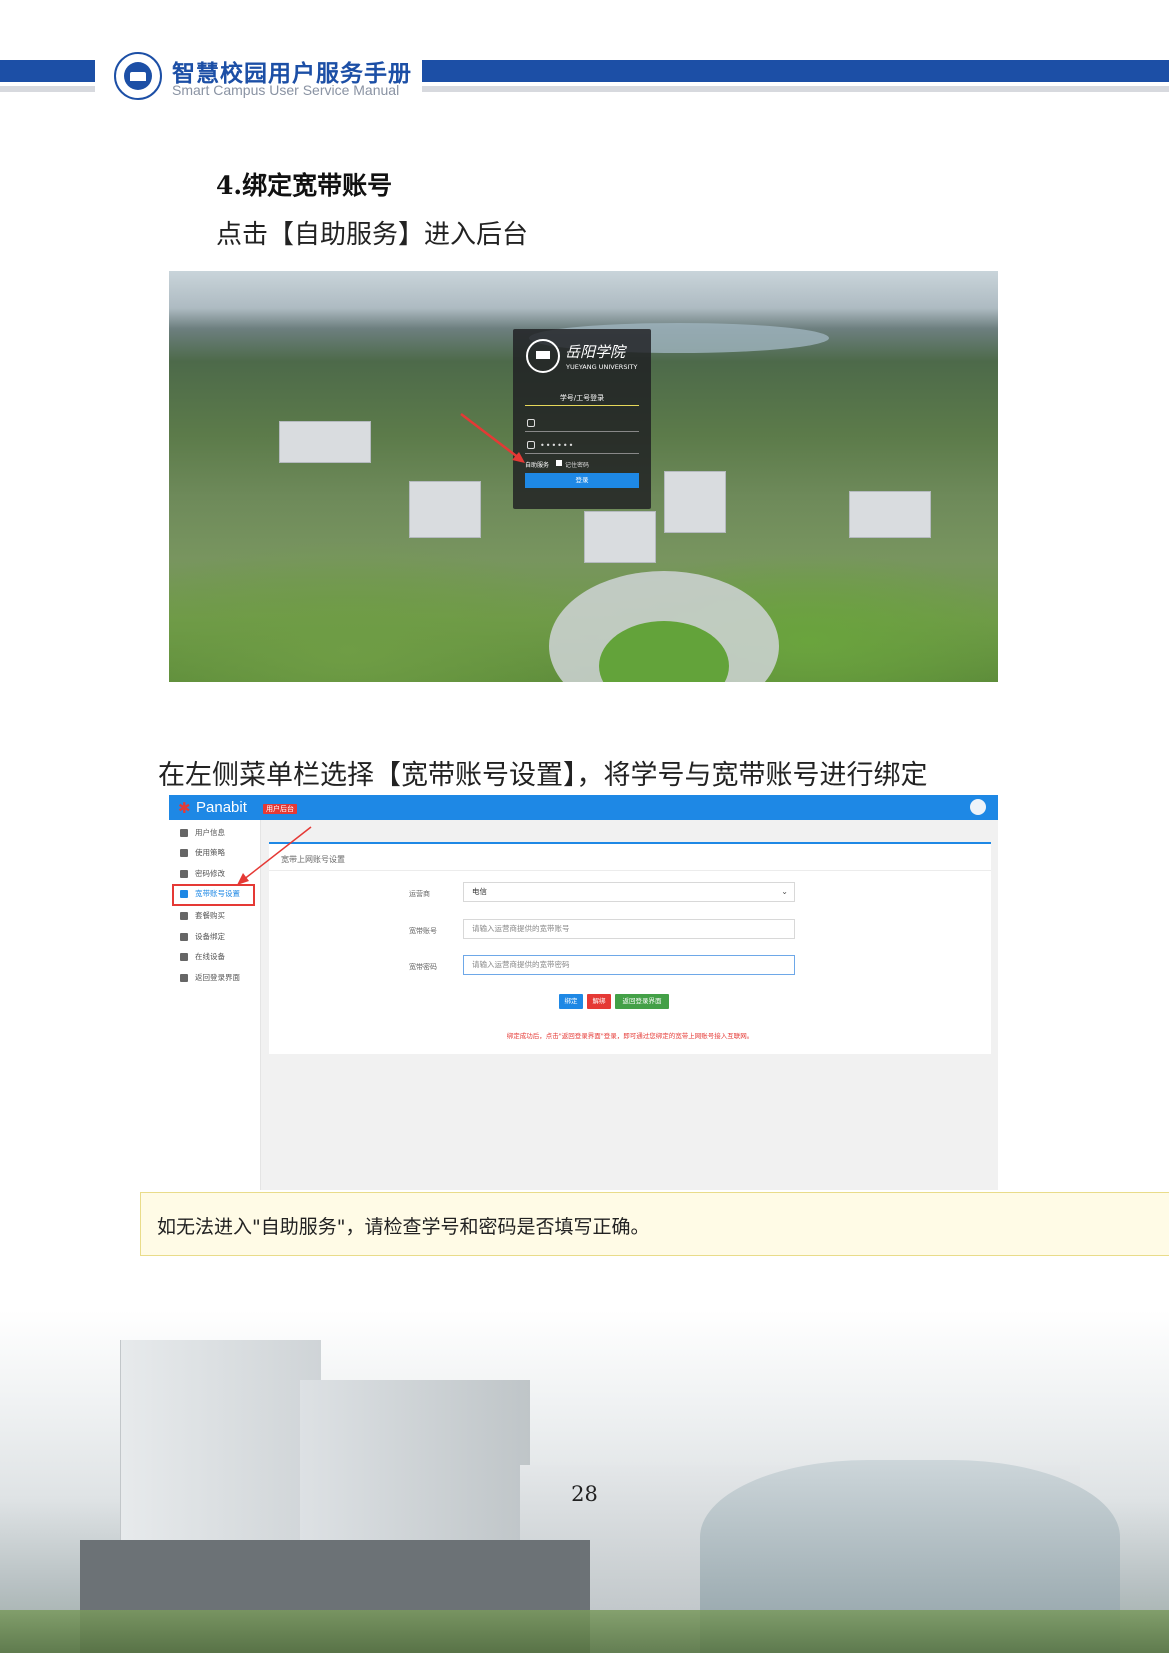 This screenshot has width=1169, height=1653. What do you see at coordinates (286, 90) in the screenshot?
I see `manual-subtitle: Smart Campus User Service Manual` at bounding box center [286, 90].